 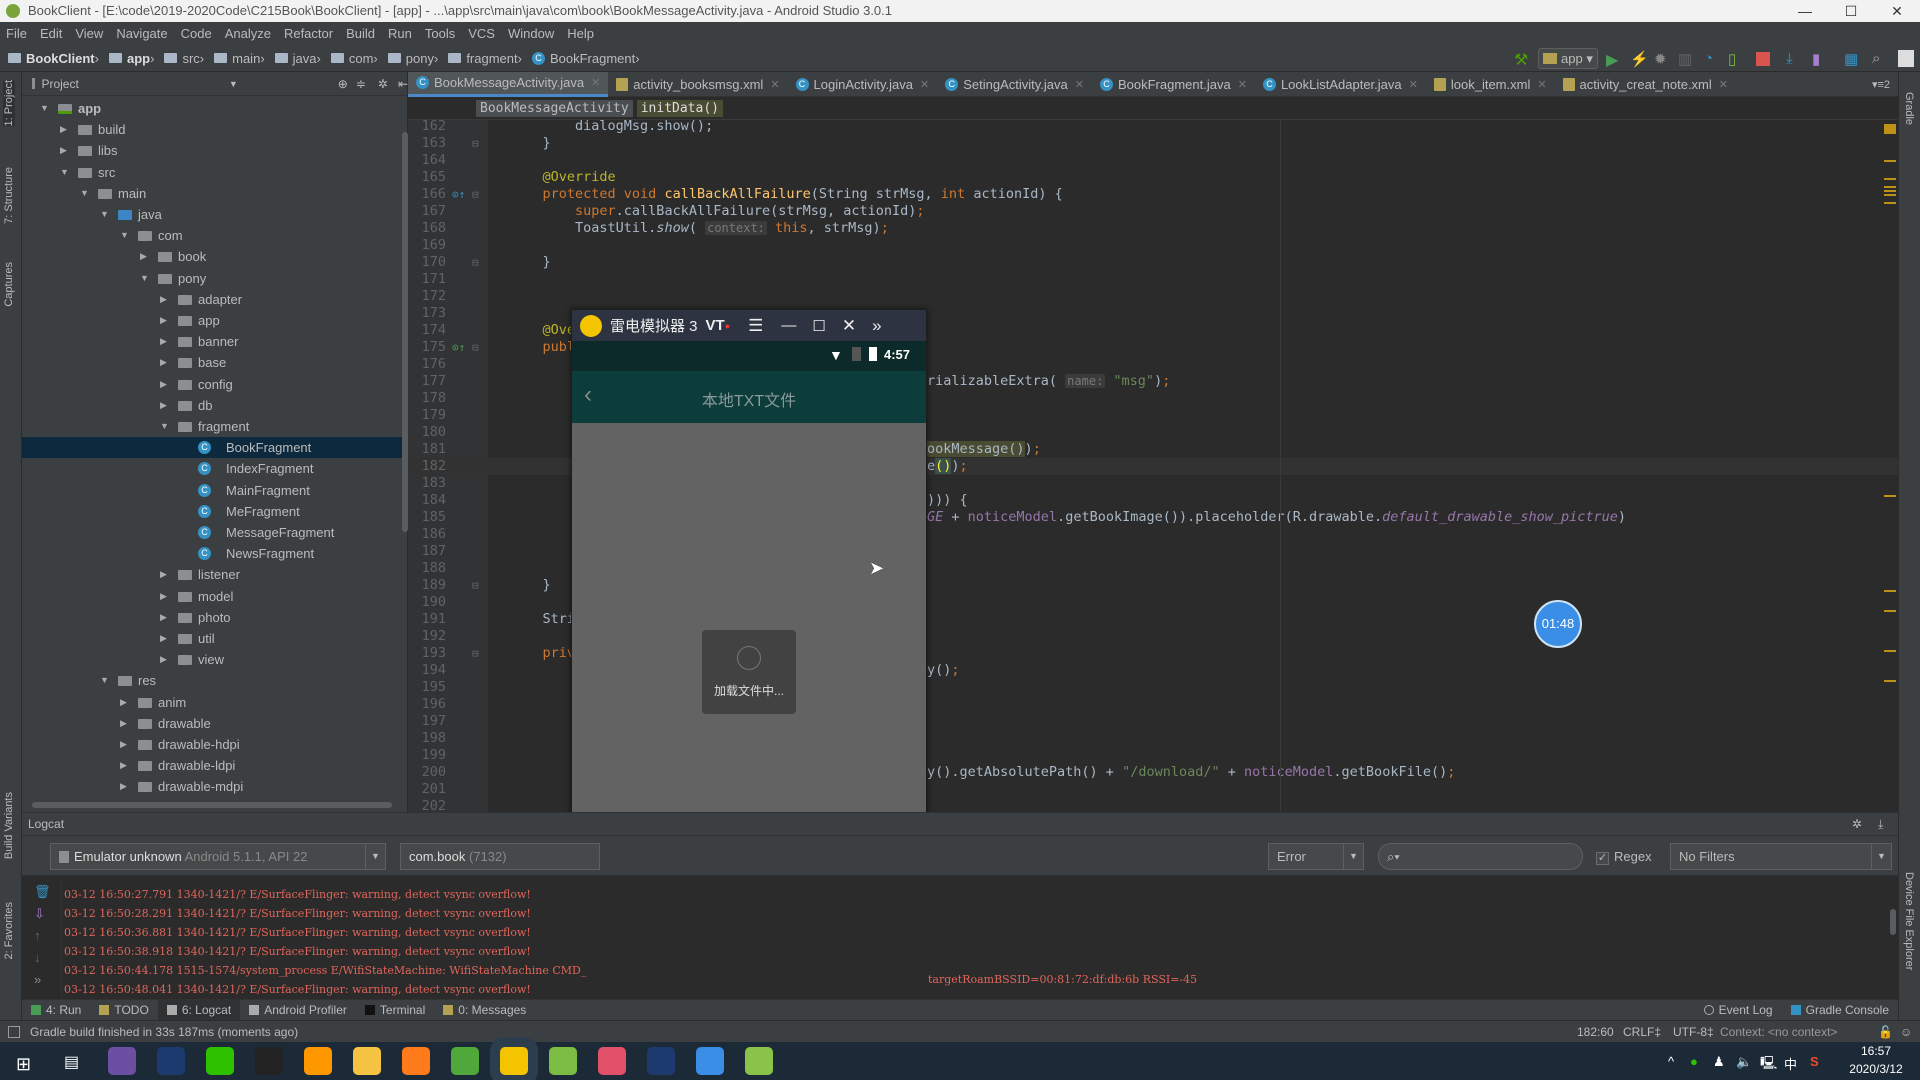 I want to click on user-avatar, so click(x=1906, y=58).